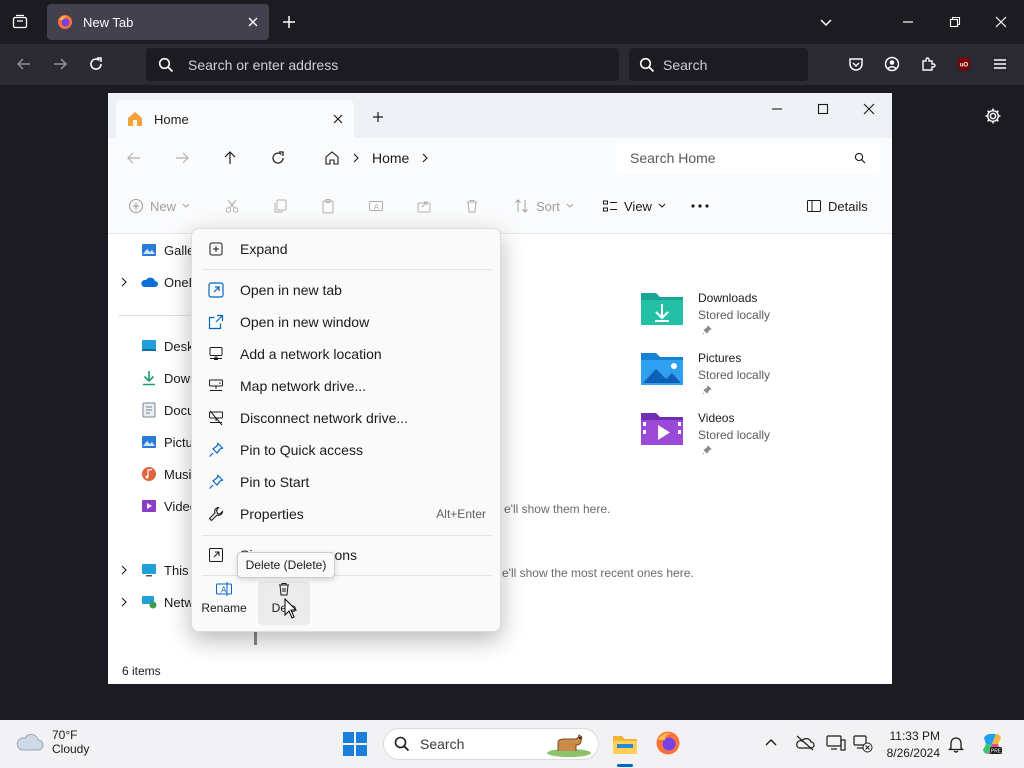 The height and width of the screenshot is (768, 1024). Describe the element at coordinates (836, 743) in the screenshot. I see `display-settings-icon` at that location.